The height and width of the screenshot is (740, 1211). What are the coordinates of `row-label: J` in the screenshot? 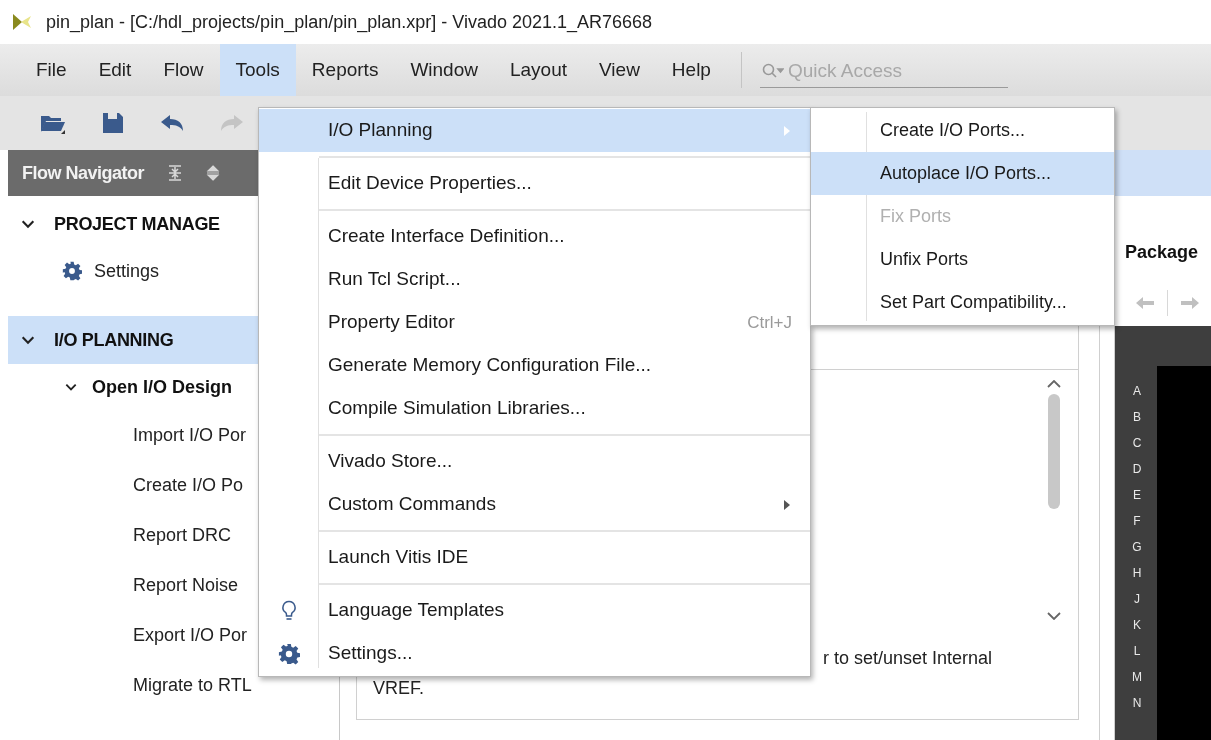 It's located at (1137, 599).